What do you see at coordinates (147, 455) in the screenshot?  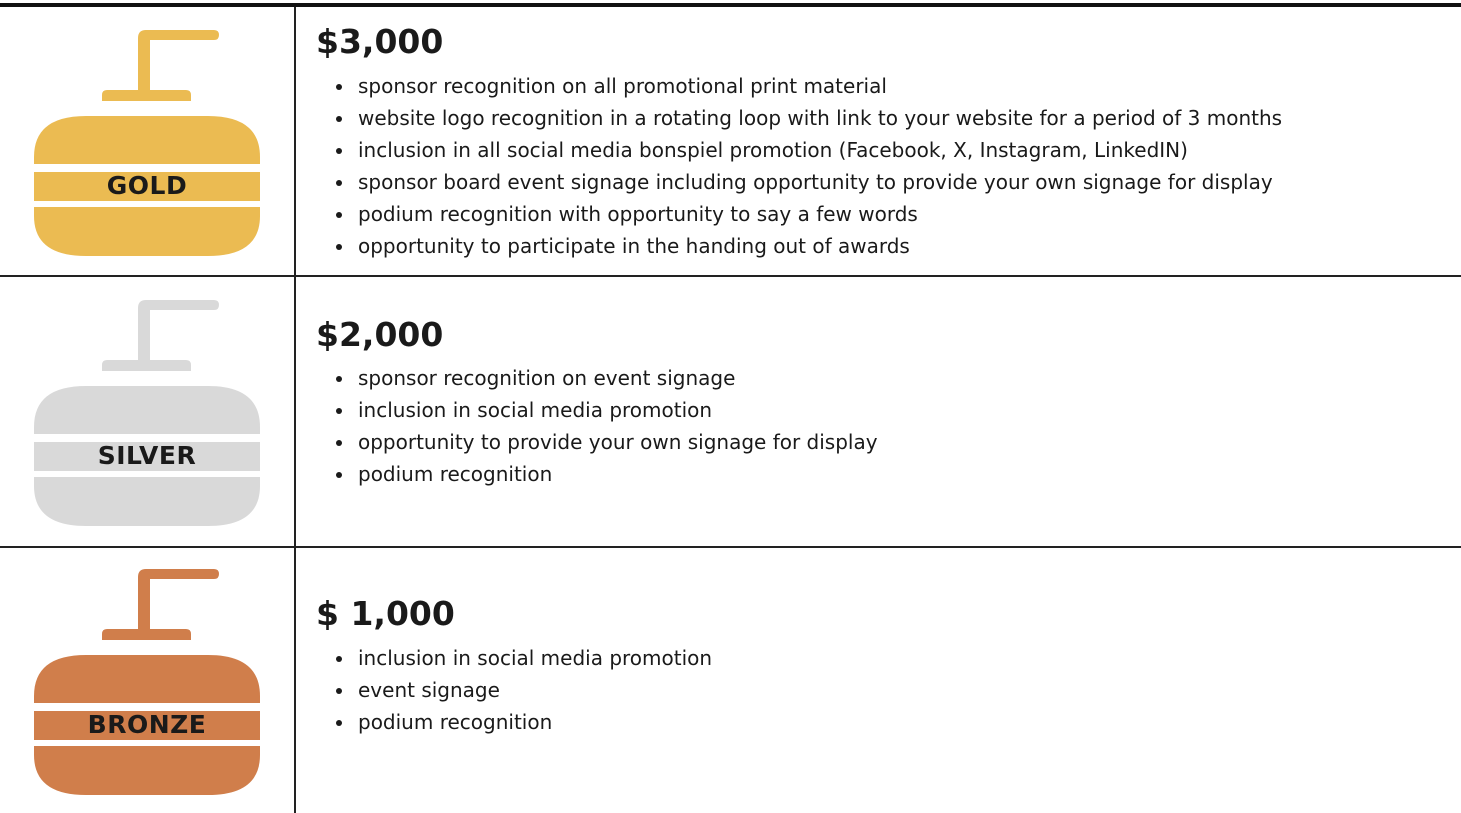 I see `tier-label: SILVER` at bounding box center [147, 455].